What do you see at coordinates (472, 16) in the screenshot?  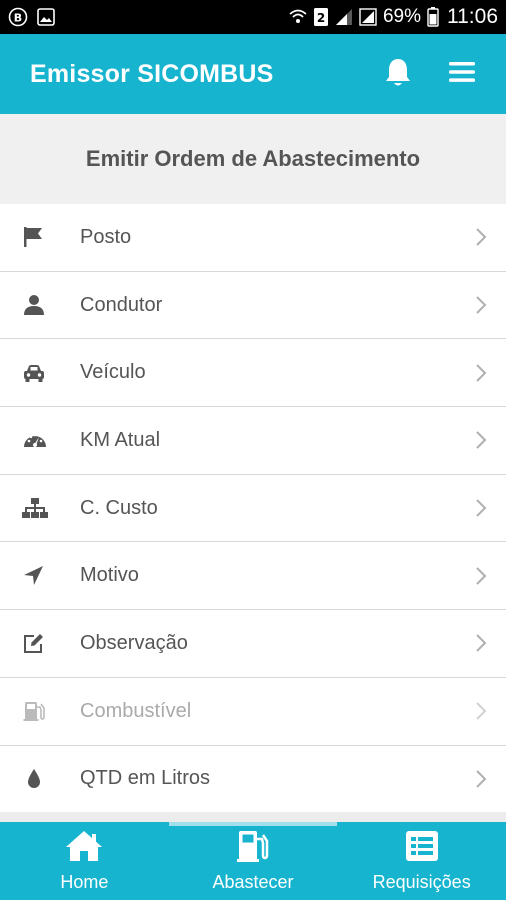 I see `clock: 11:06` at bounding box center [472, 16].